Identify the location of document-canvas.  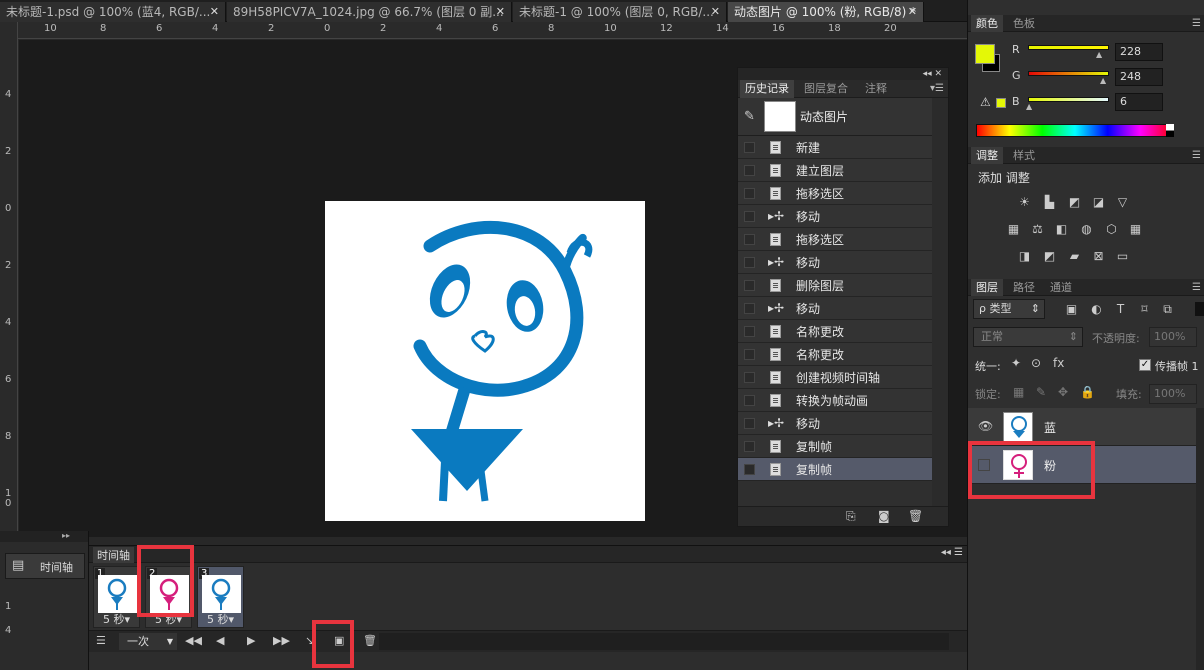
(485, 361).